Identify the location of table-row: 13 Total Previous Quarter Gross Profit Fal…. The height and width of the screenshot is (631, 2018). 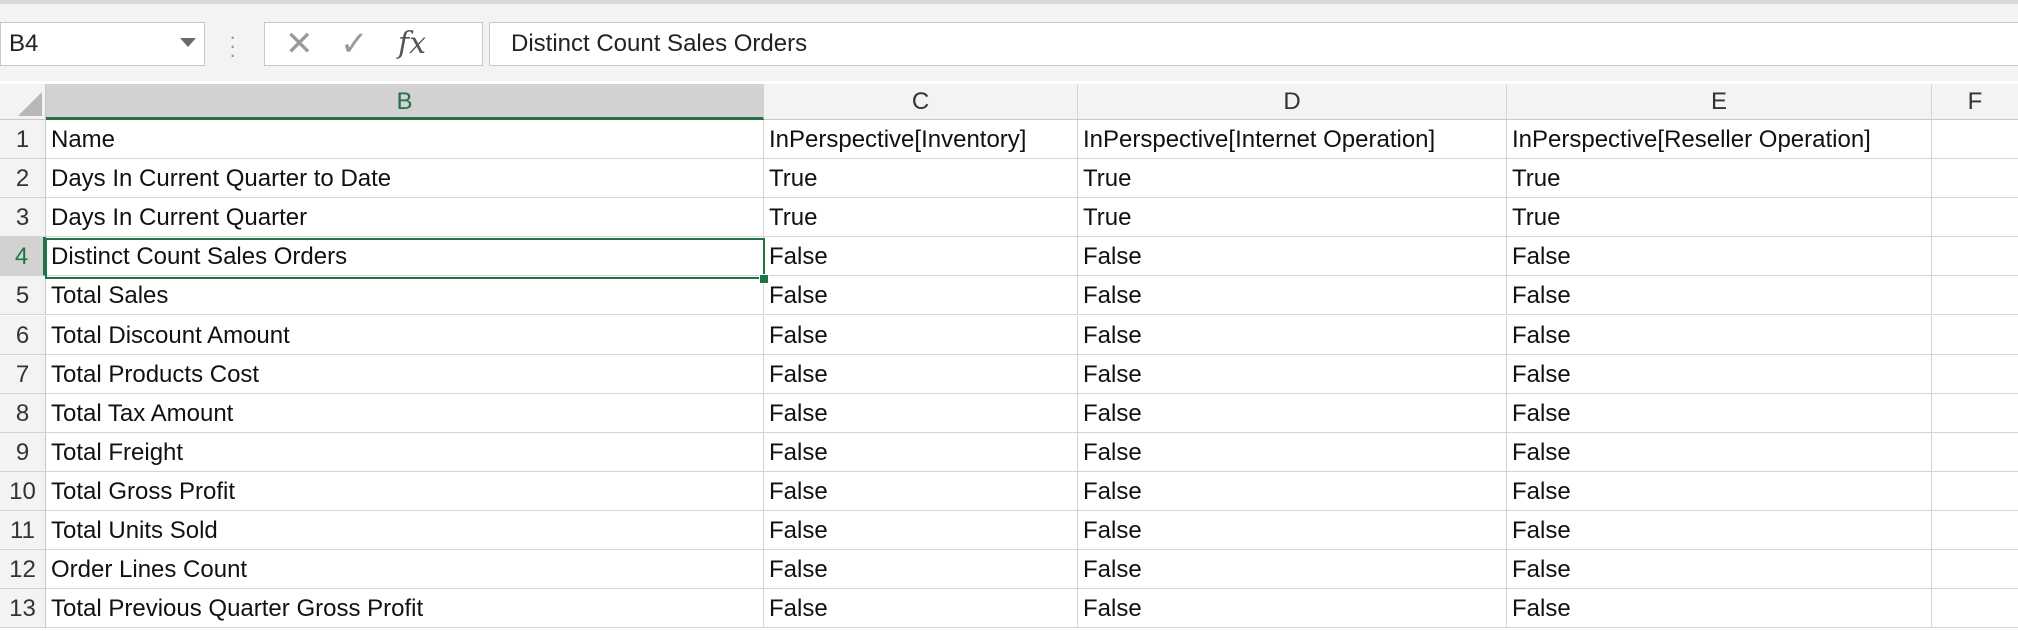
(1009, 609).